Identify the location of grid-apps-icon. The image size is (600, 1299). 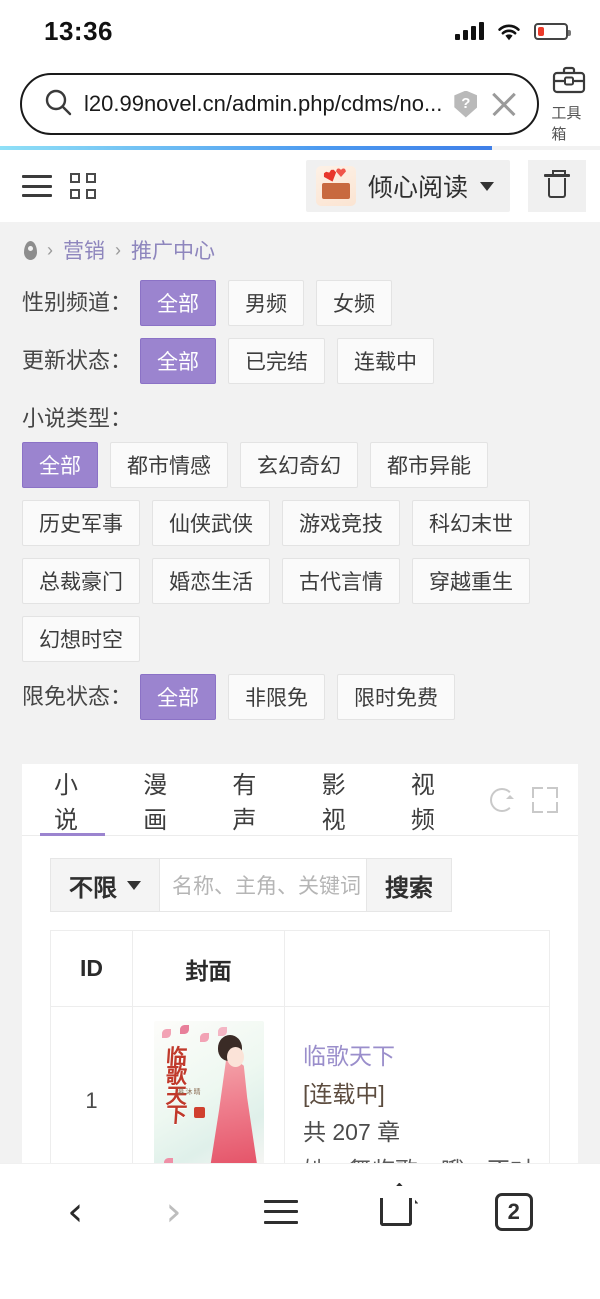
(83, 186).